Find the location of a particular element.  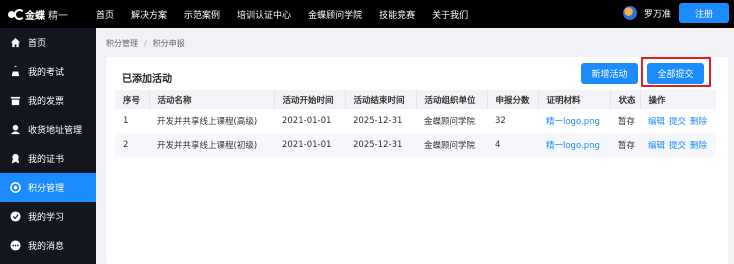

brand-name: 金蝶 is located at coordinates (35, 16).